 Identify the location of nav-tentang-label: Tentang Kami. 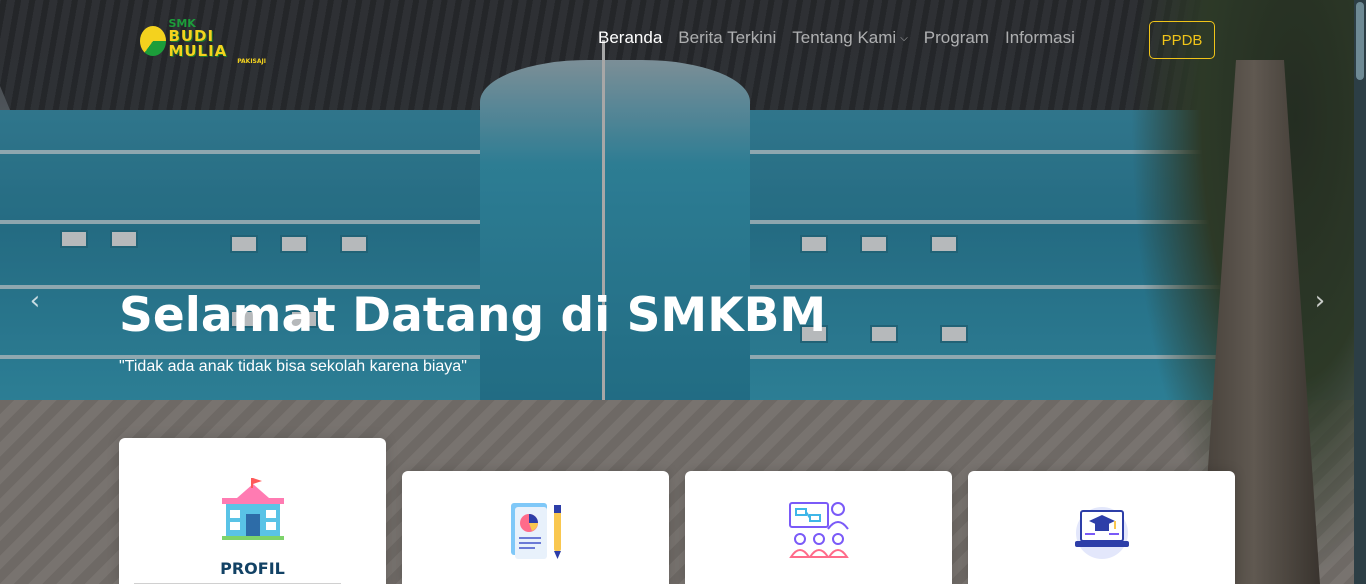
(844, 37).